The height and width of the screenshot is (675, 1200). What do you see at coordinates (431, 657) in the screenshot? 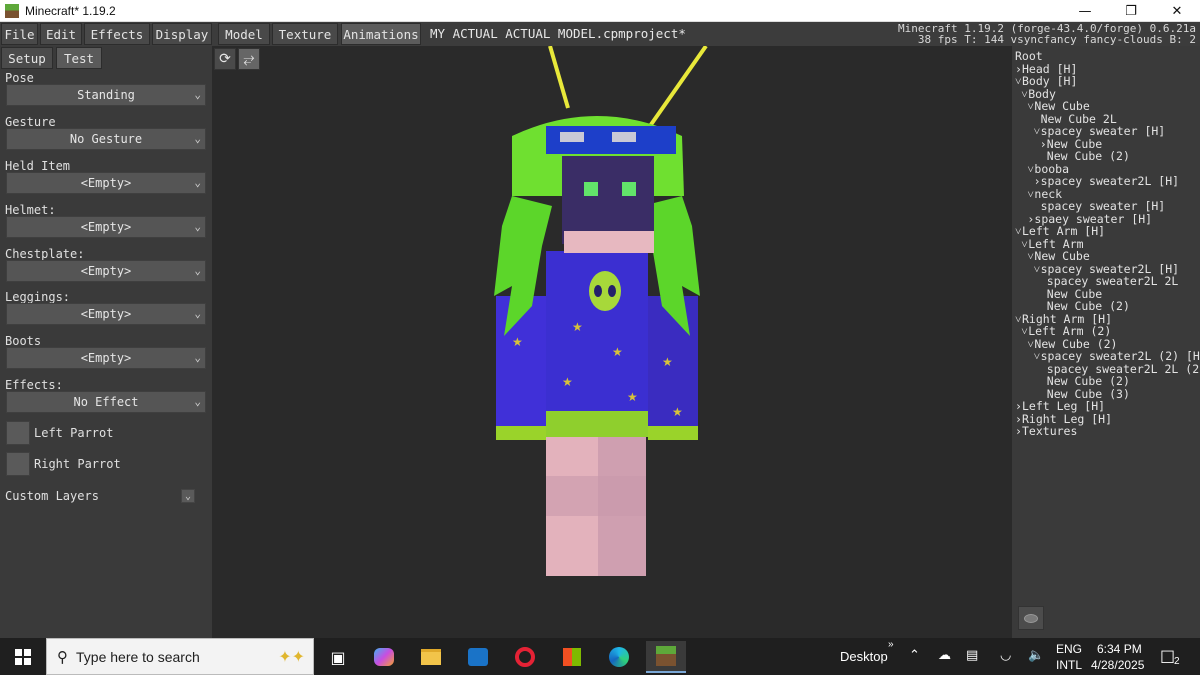
I see `file-explorer-icon` at bounding box center [431, 657].